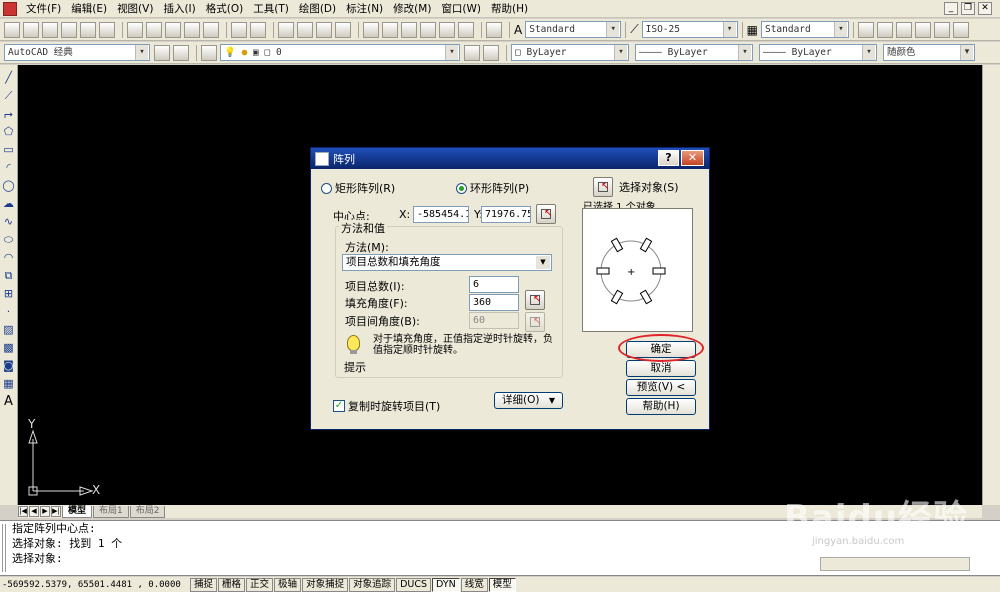  What do you see at coordinates (107, 29) in the screenshot?
I see `publish-icon` at bounding box center [107, 29].